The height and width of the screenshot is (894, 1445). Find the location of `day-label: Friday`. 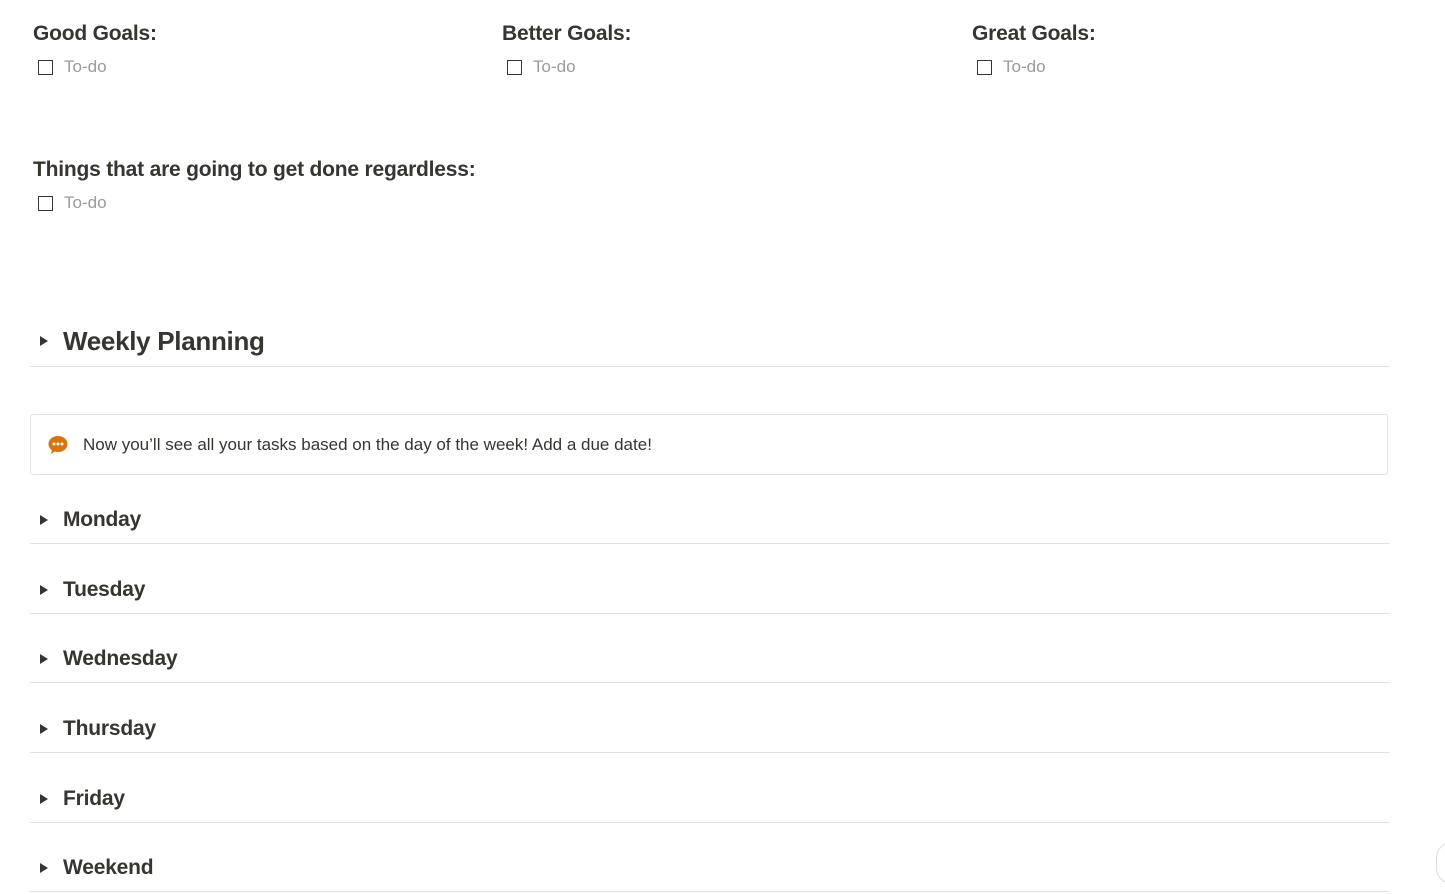

day-label: Friday is located at coordinates (94, 799).